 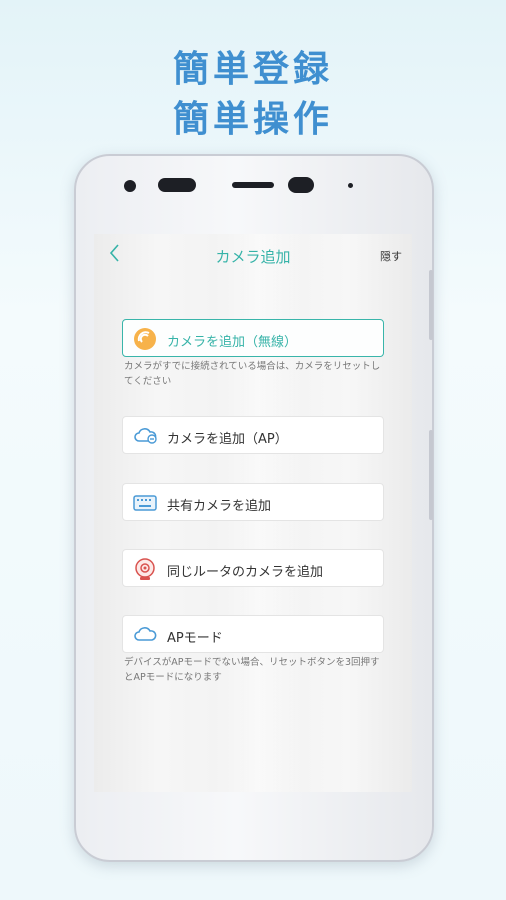 I want to click on option-label: カメラを追加（AP）, so click(x=227, y=439).